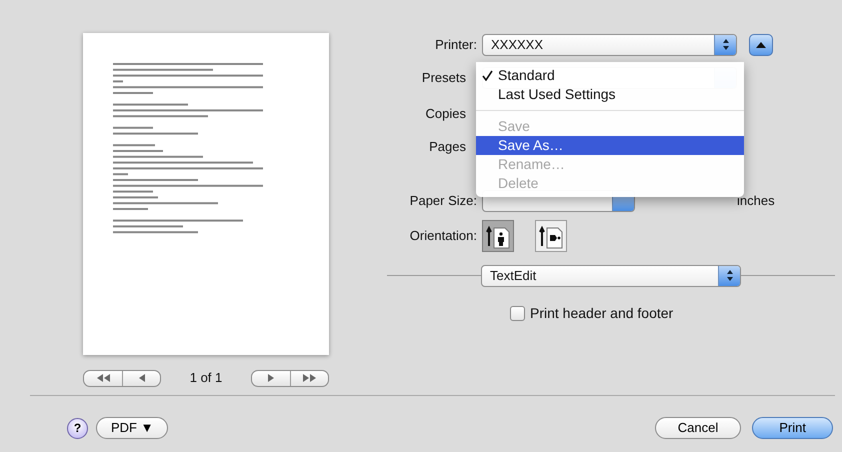 This screenshot has height=452, width=842. I want to click on field-label: Presets, so click(443, 77).